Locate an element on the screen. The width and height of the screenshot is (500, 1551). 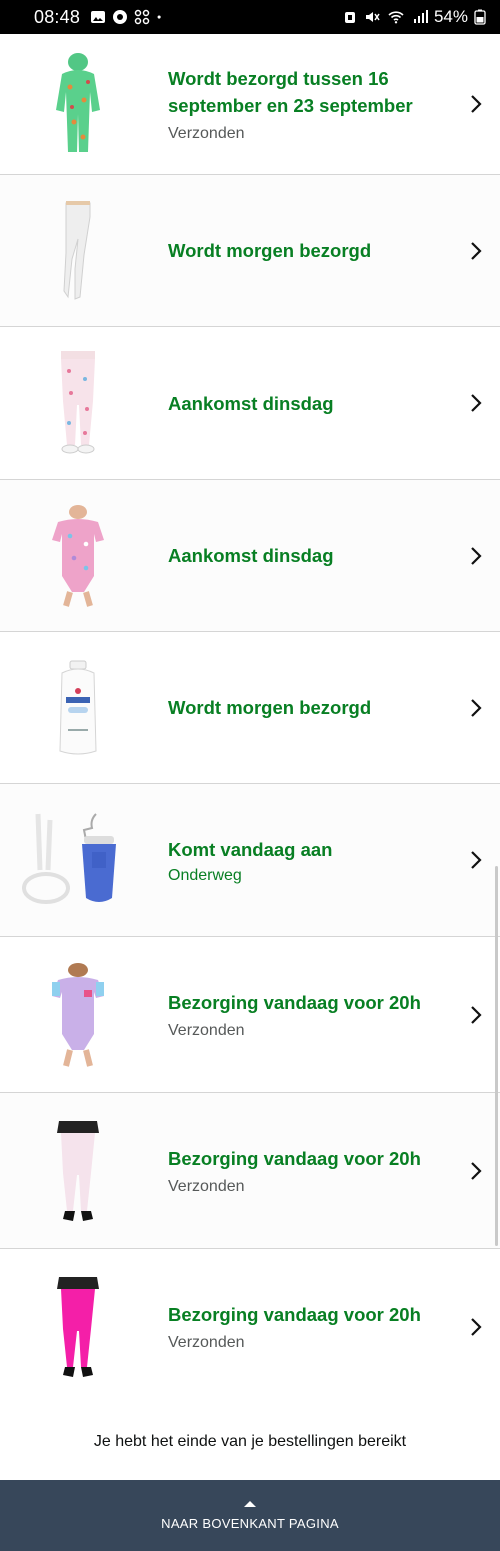
shipping-status: Onderweg is located at coordinates (205, 875).